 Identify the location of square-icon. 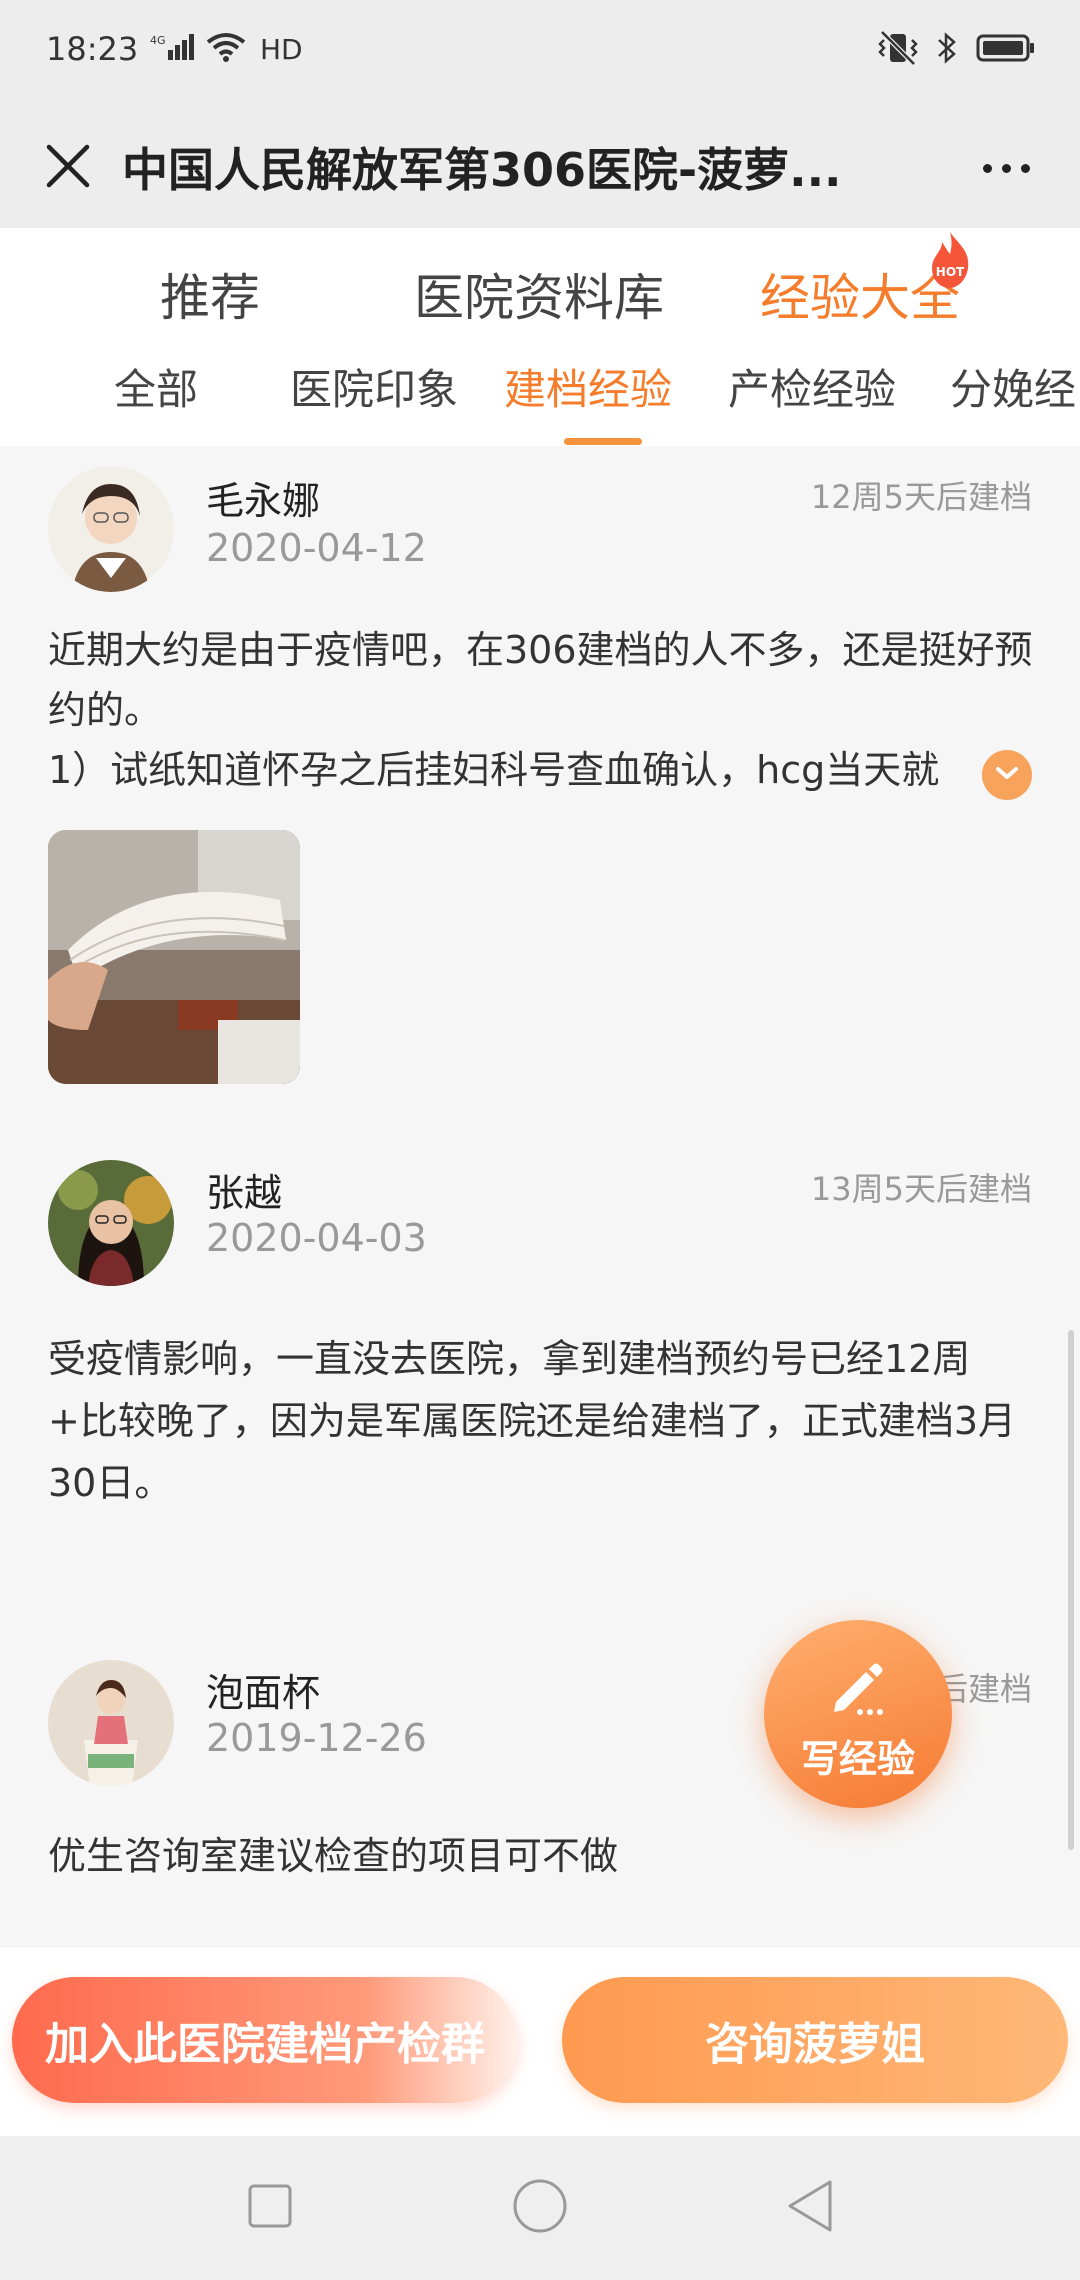
(270, 2208).